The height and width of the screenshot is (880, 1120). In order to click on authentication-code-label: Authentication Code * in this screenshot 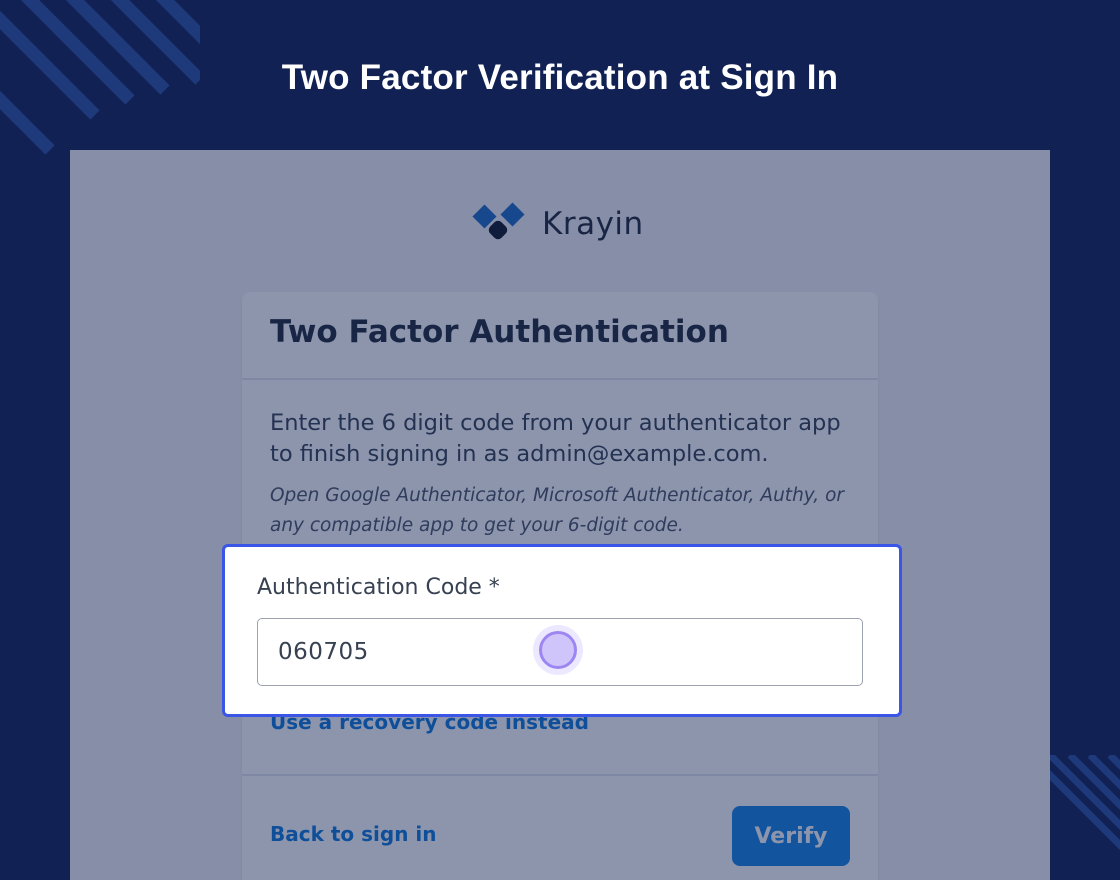, I will do `click(378, 587)`.